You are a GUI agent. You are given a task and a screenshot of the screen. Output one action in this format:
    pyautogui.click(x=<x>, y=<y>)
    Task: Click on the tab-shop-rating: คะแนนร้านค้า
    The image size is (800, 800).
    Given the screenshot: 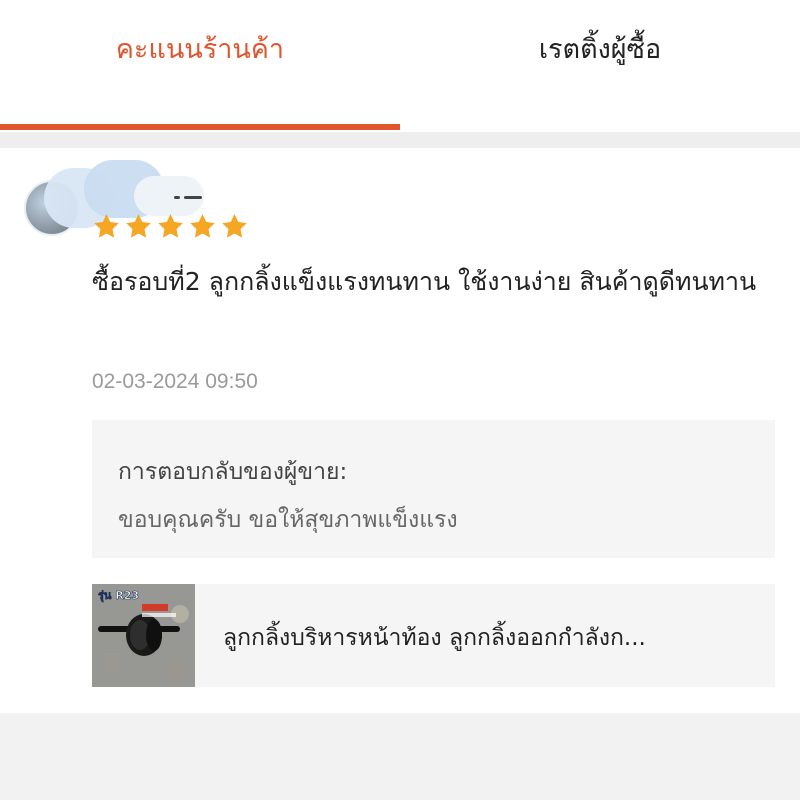 What is the action you would take?
    pyautogui.click(x=200, y=66)
    